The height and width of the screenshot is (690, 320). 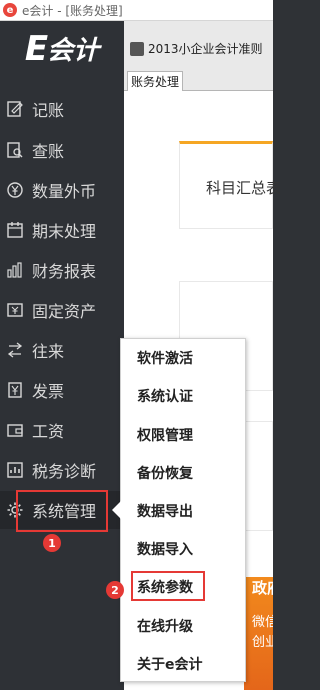 I want to click on tax-chart-icon, so click(x=15, y=470).